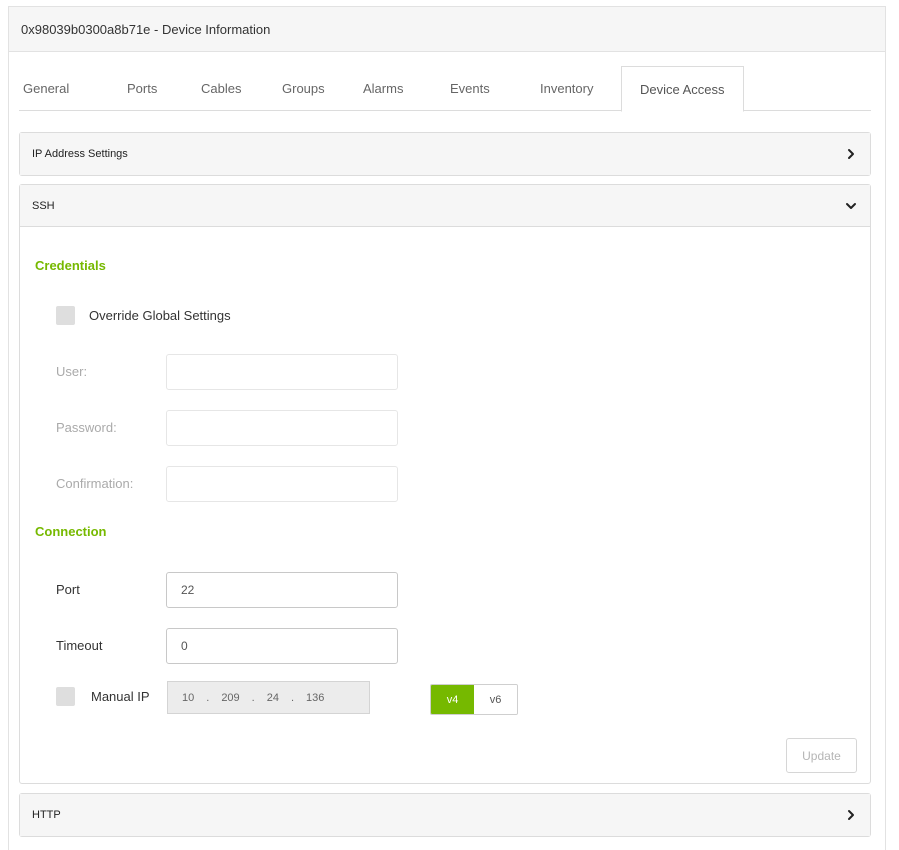 This screenshot has height=850, width=899. What do you see at coordinates (142, 88) in the screenshot?
I see `tab-ports: Ports` at bounding box center [142, 88].